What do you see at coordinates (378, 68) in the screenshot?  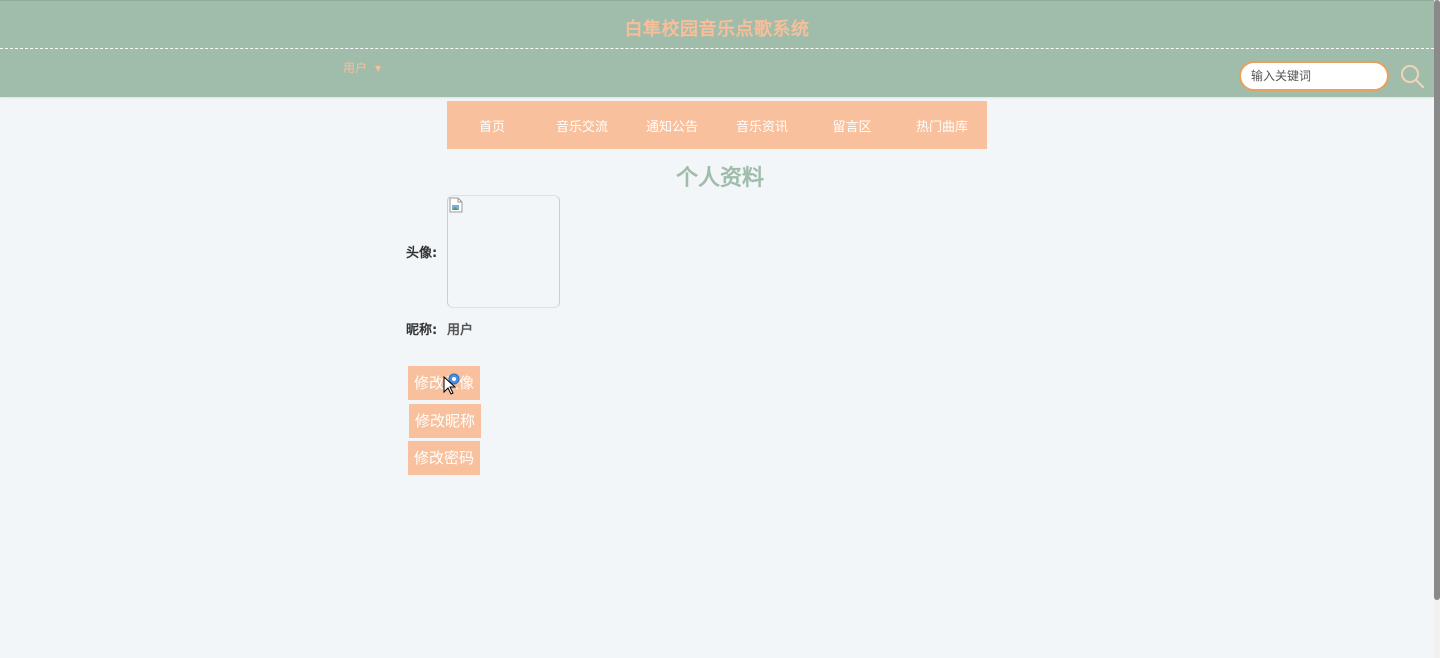 I see `caret-down-icon: ▼` at bounding box center [378, 68].